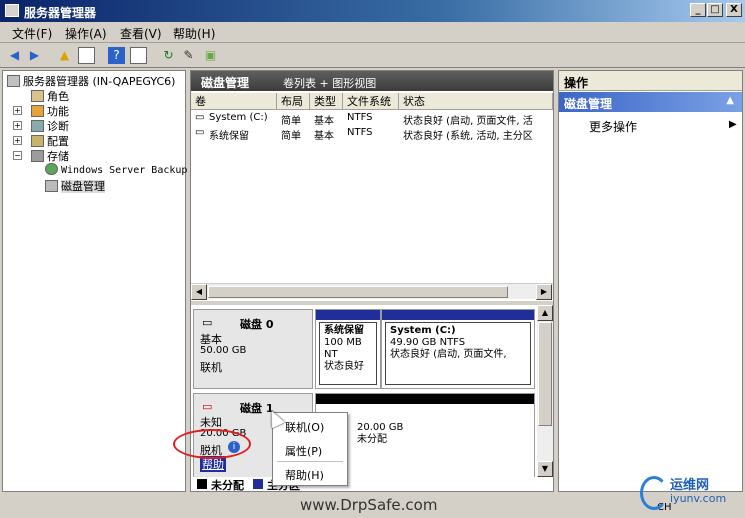 The image size is (745, 518). I want to click on partition-details: 20.00 GB 未分配, so click(425, 440).